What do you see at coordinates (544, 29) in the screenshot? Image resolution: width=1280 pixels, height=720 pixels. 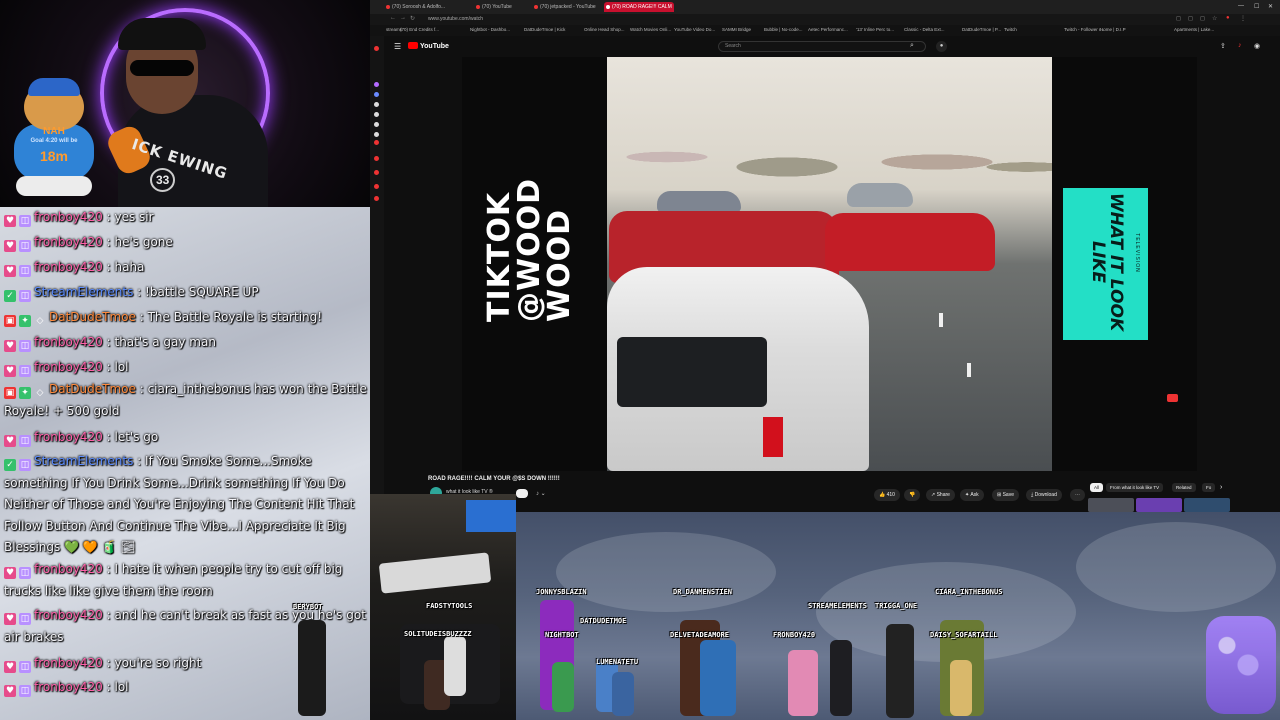 I see `bookmark-item: DatDudeTmoe | Kick` at bounding box center [544, 29].